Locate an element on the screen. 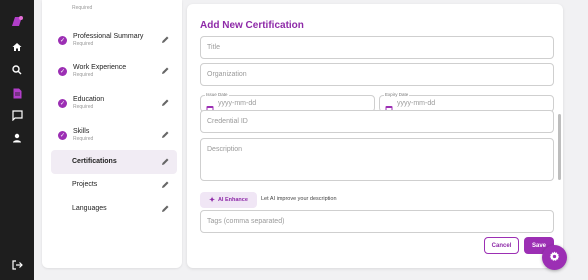  home-icon is located at coordinates (17, 47).